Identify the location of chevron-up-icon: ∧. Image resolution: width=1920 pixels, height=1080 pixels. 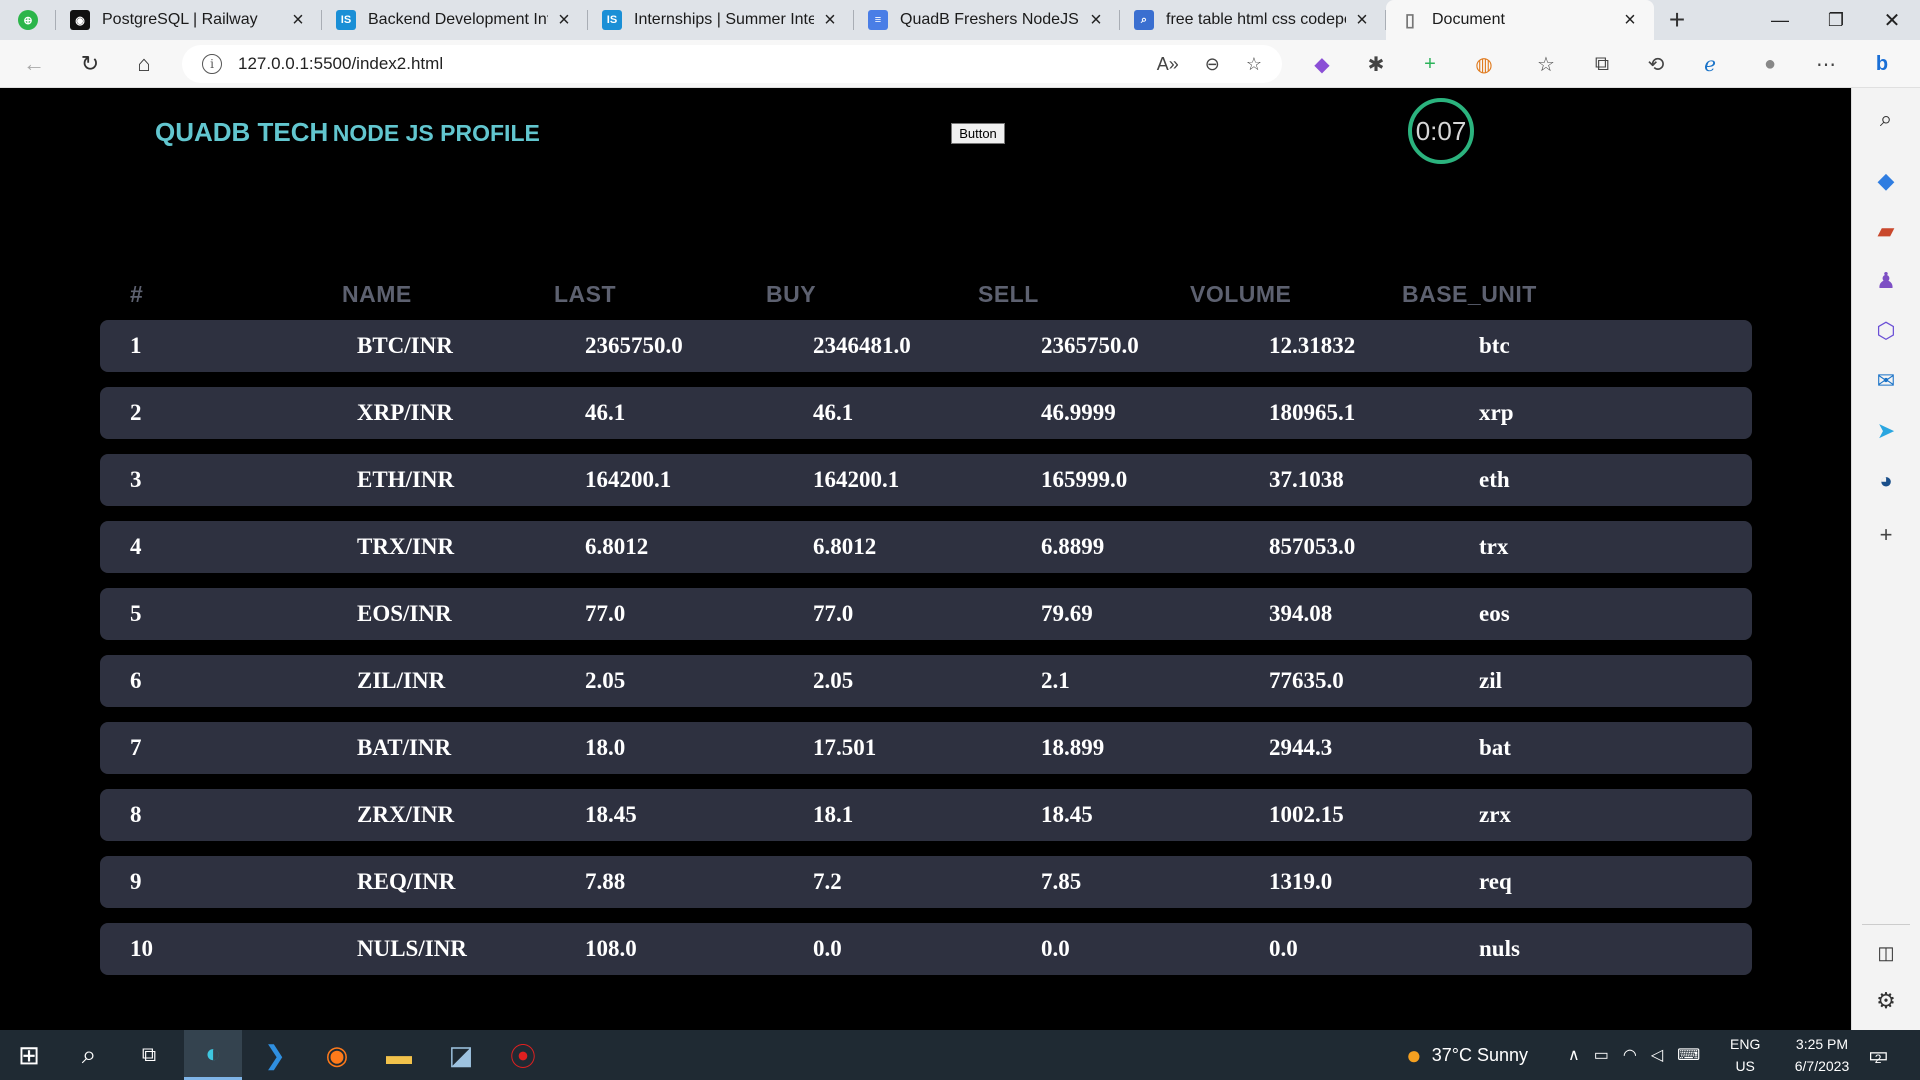
(1574, 1055).